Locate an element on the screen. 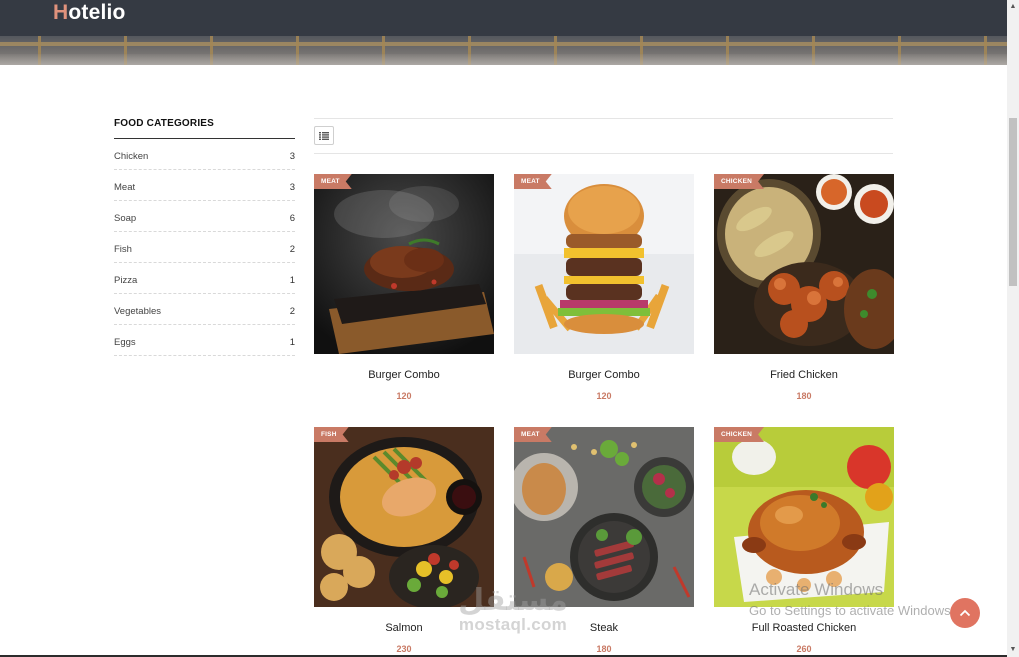  watermark-latin: mostaql.com is located at coordinates (513, 624).